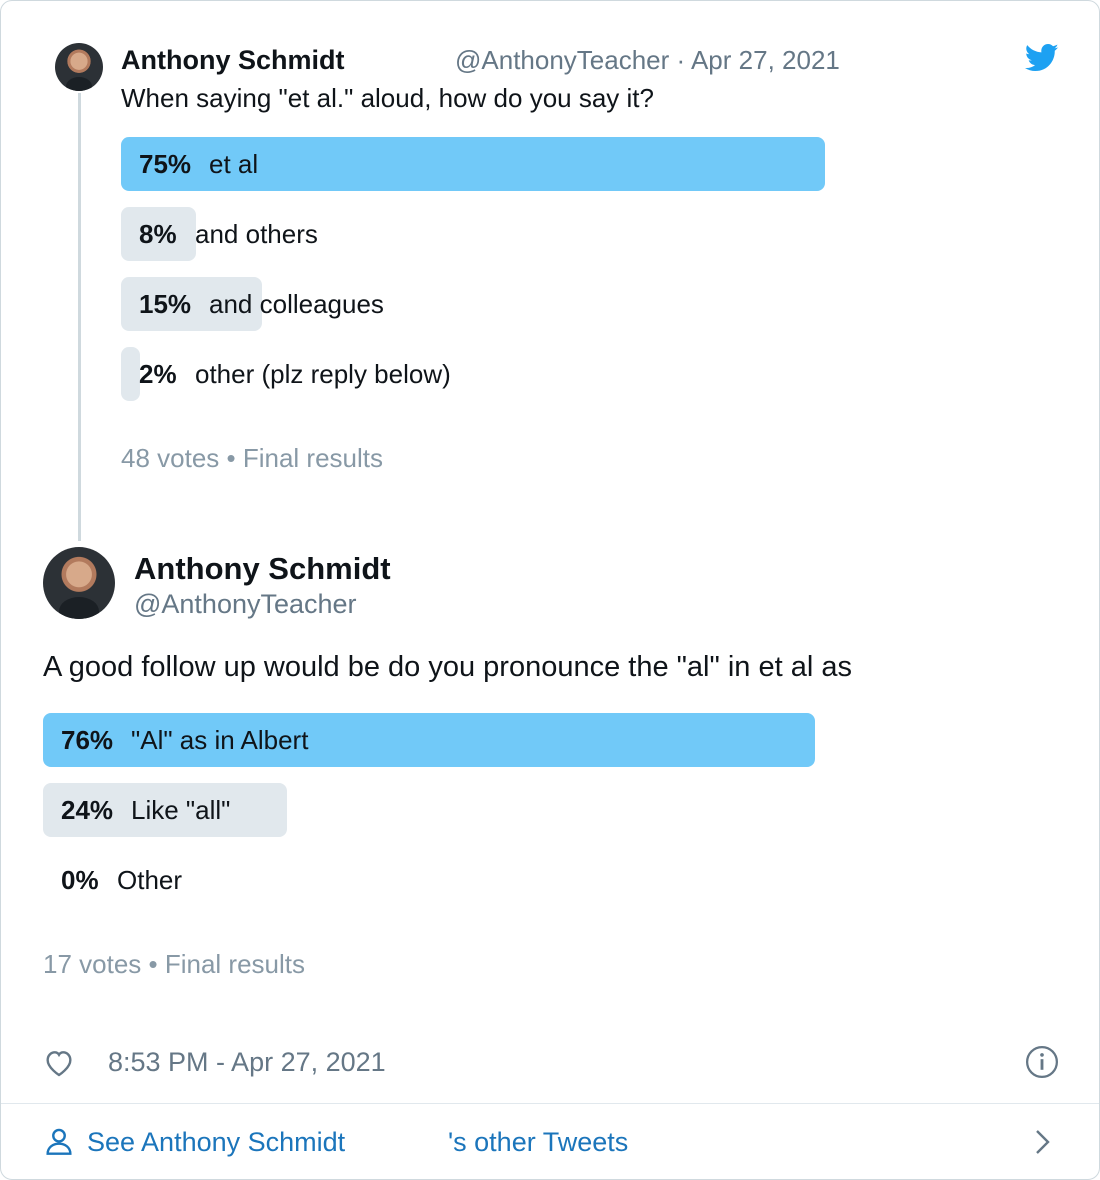 The width and height of the screenshot is (1100, 1180). I want to click on main-avatar, so click(79, 583).